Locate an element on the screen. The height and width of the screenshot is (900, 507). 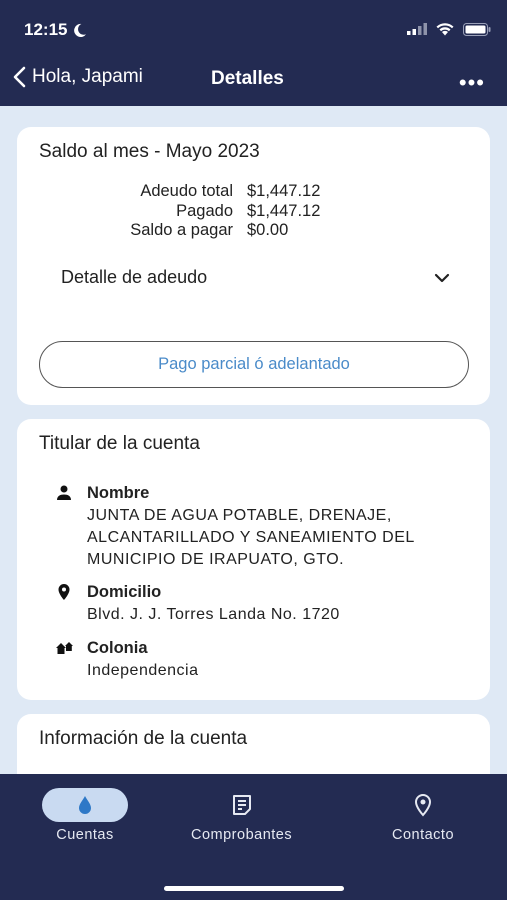
signal-icon is located at coordinates (417, 29).